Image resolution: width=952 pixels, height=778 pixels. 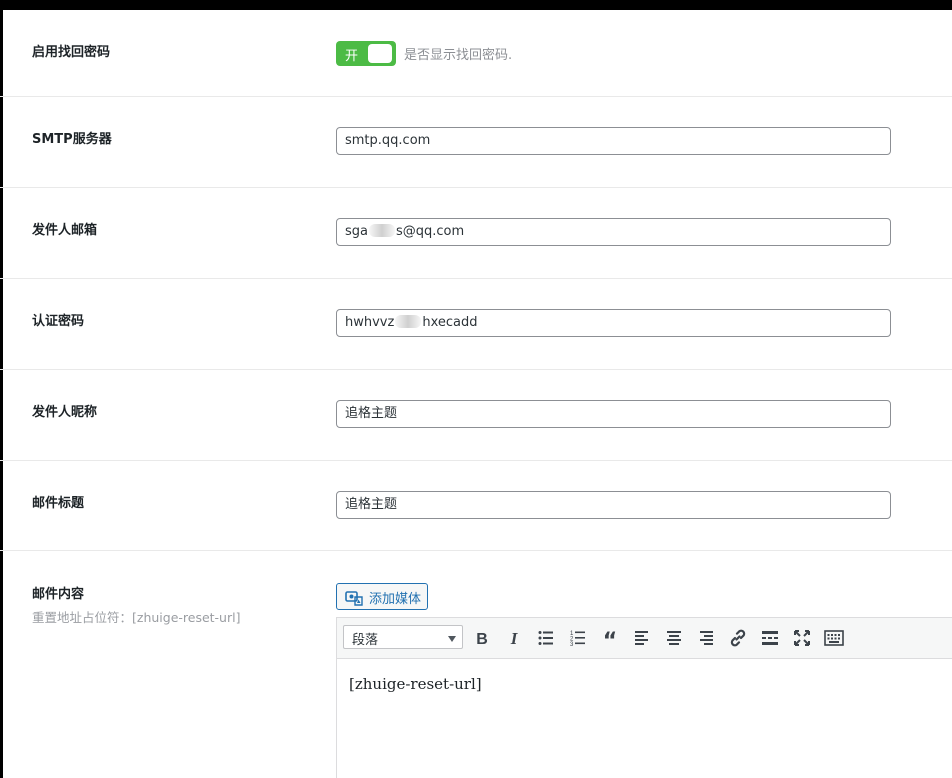 I want to click on mail-subject-label: 邮件标题, so click(x=58, y=503).